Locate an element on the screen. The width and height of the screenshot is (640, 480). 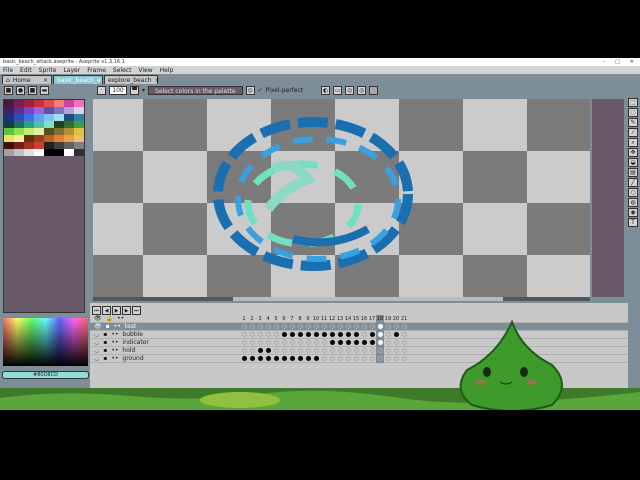
ink-button: ▀ is located at coordinates (134, 90).